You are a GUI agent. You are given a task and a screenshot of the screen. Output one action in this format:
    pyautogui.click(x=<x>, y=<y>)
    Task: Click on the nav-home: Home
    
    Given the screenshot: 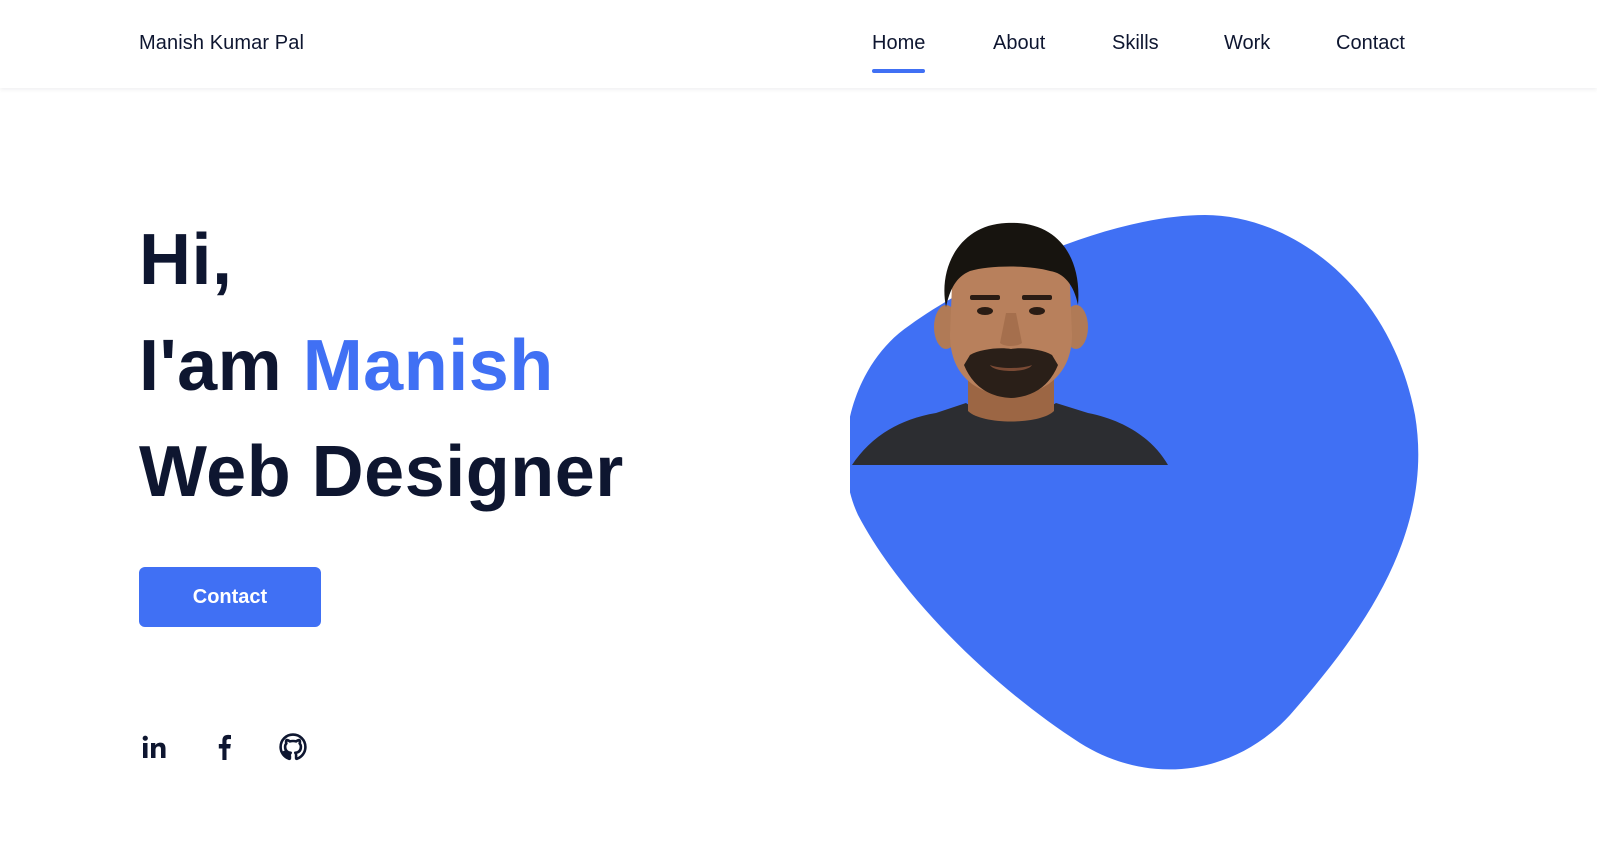 What is the action you would take?
    pyautogui.click(x=899, y=52)
    